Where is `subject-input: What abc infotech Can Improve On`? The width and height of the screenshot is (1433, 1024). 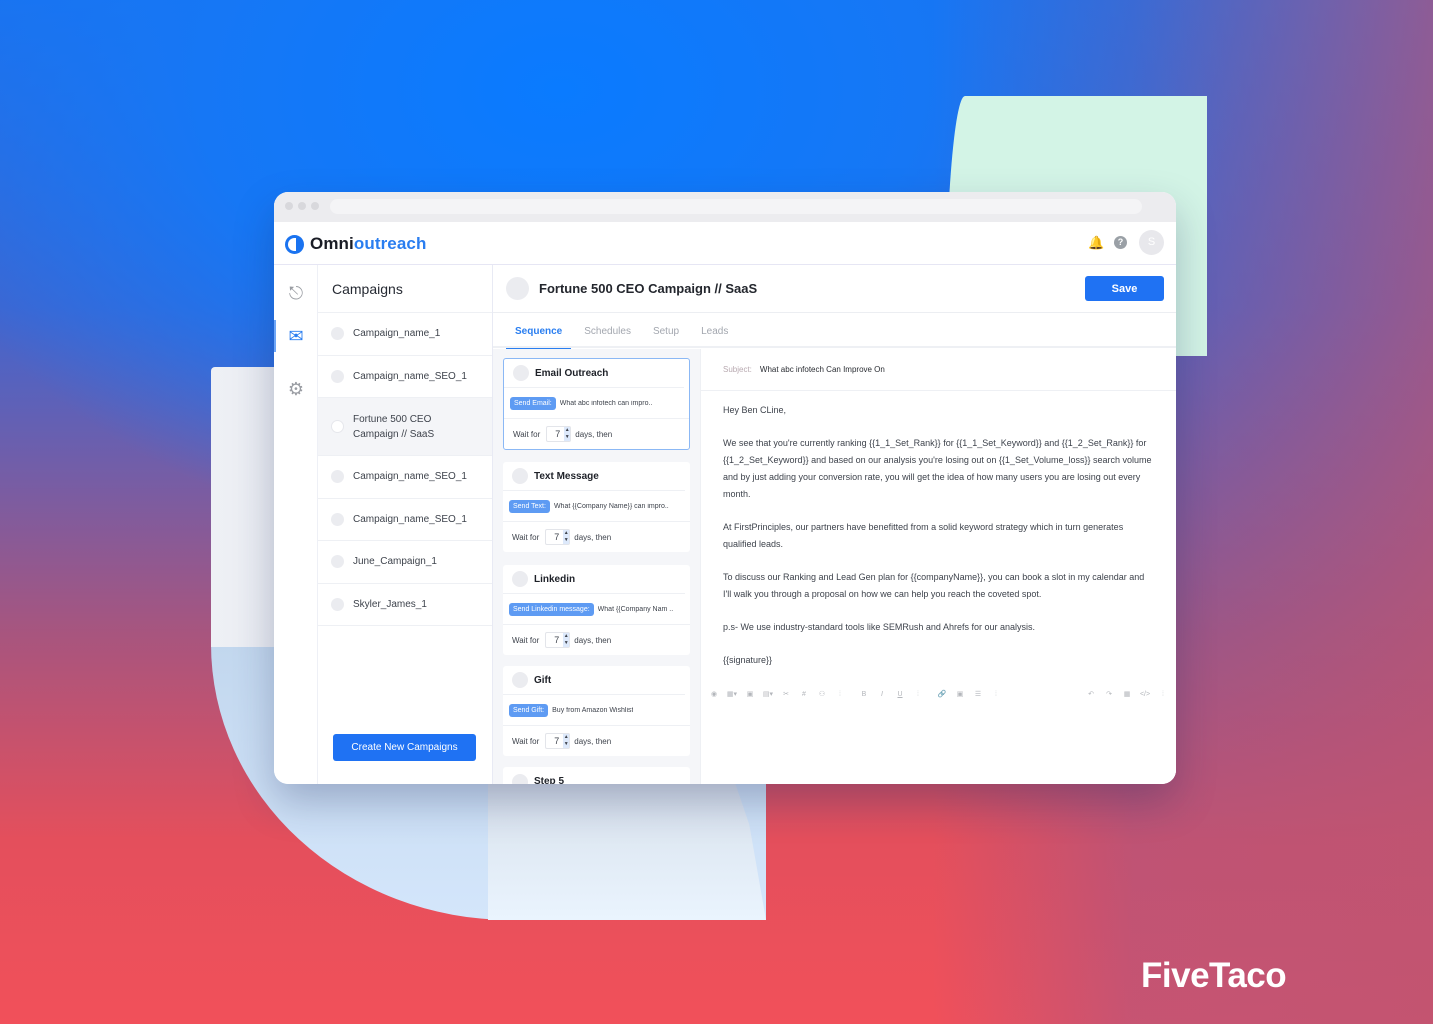 subject-input: What abc infotech Can Improve On is located at coordinates (822, 369).